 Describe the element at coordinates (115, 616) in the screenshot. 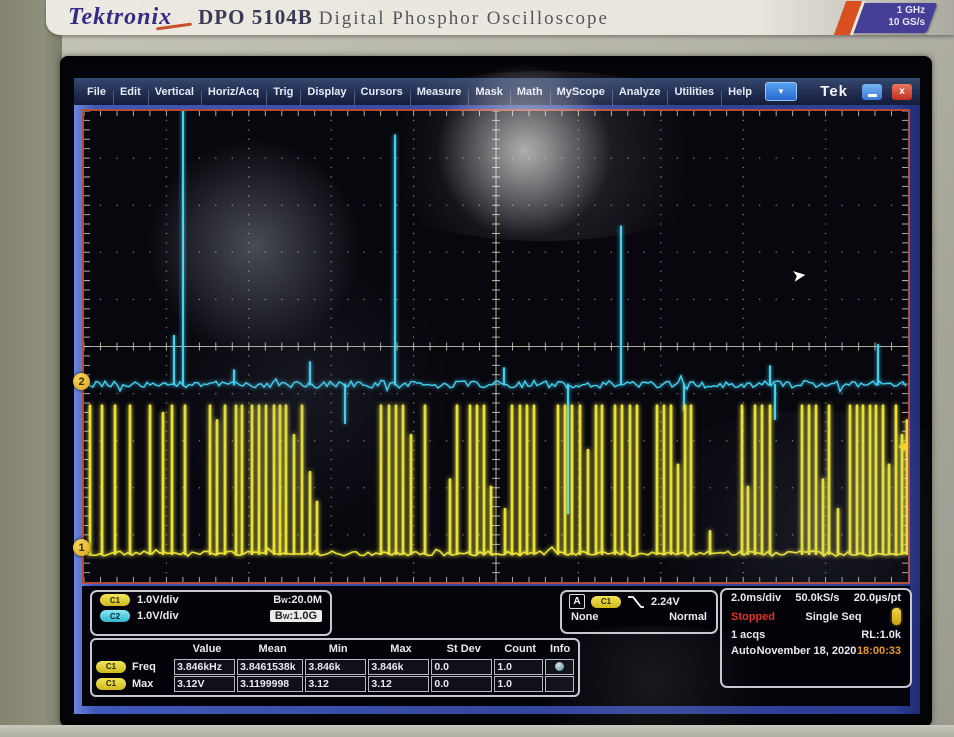

I see `ch2-badge: C2` at that location.